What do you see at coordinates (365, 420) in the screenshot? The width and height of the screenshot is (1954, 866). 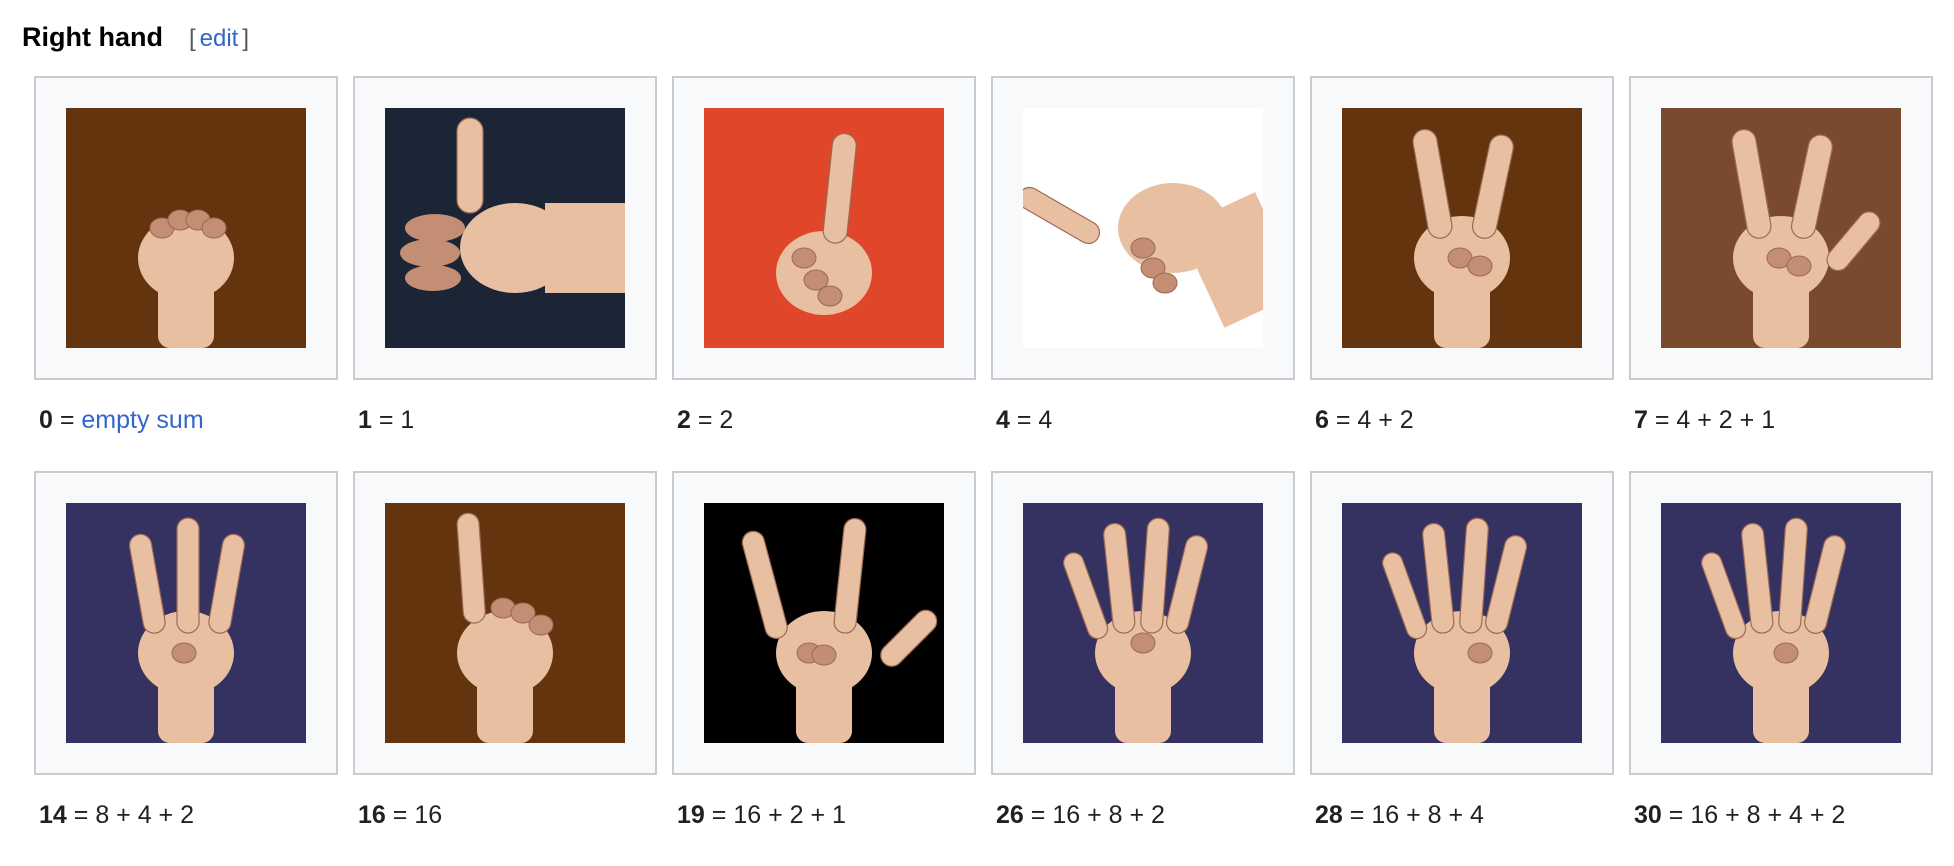 I see `caption-number: 1` at bounding box center [365, 420].